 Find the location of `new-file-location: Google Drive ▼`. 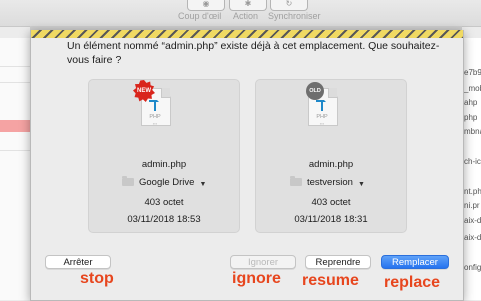

new-file-location: Google Drive ▼ is located at coordinates (164, 182).